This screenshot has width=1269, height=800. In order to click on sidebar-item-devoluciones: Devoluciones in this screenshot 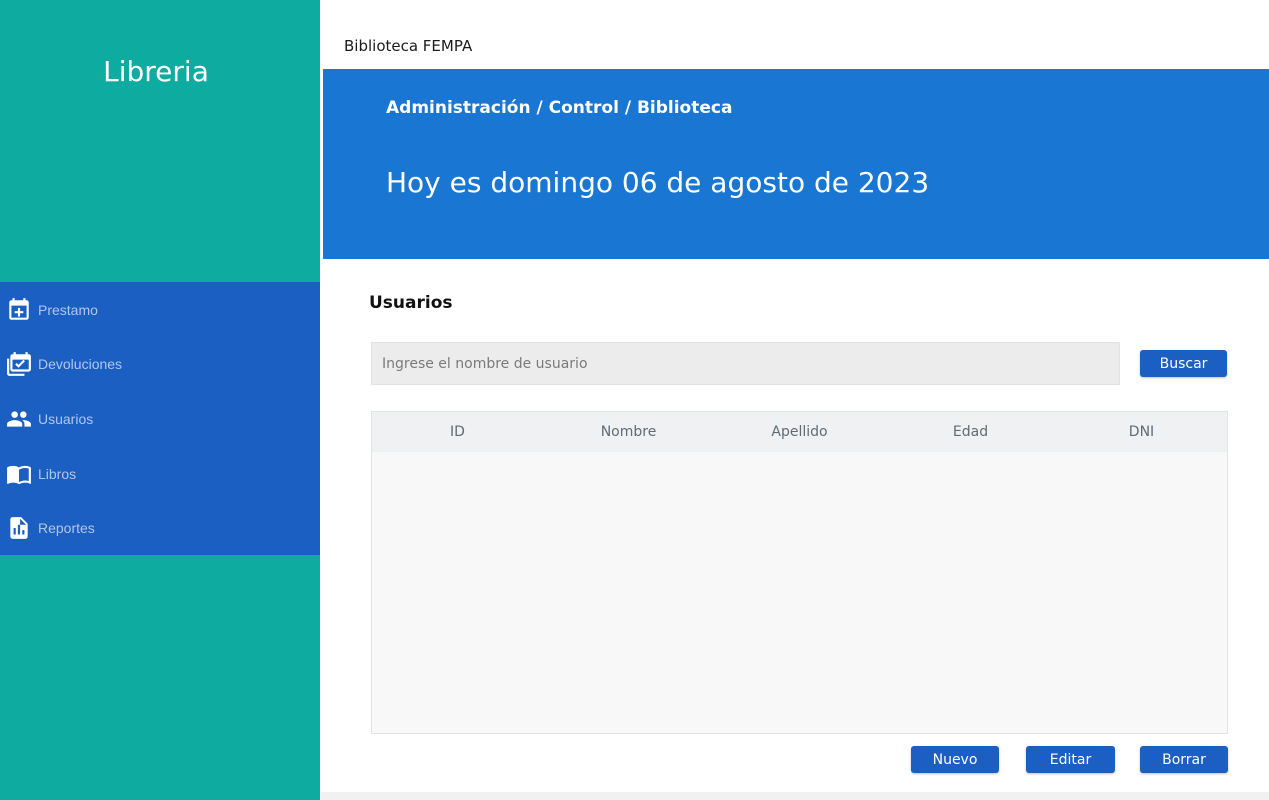, I will do `click(160, 363)`.